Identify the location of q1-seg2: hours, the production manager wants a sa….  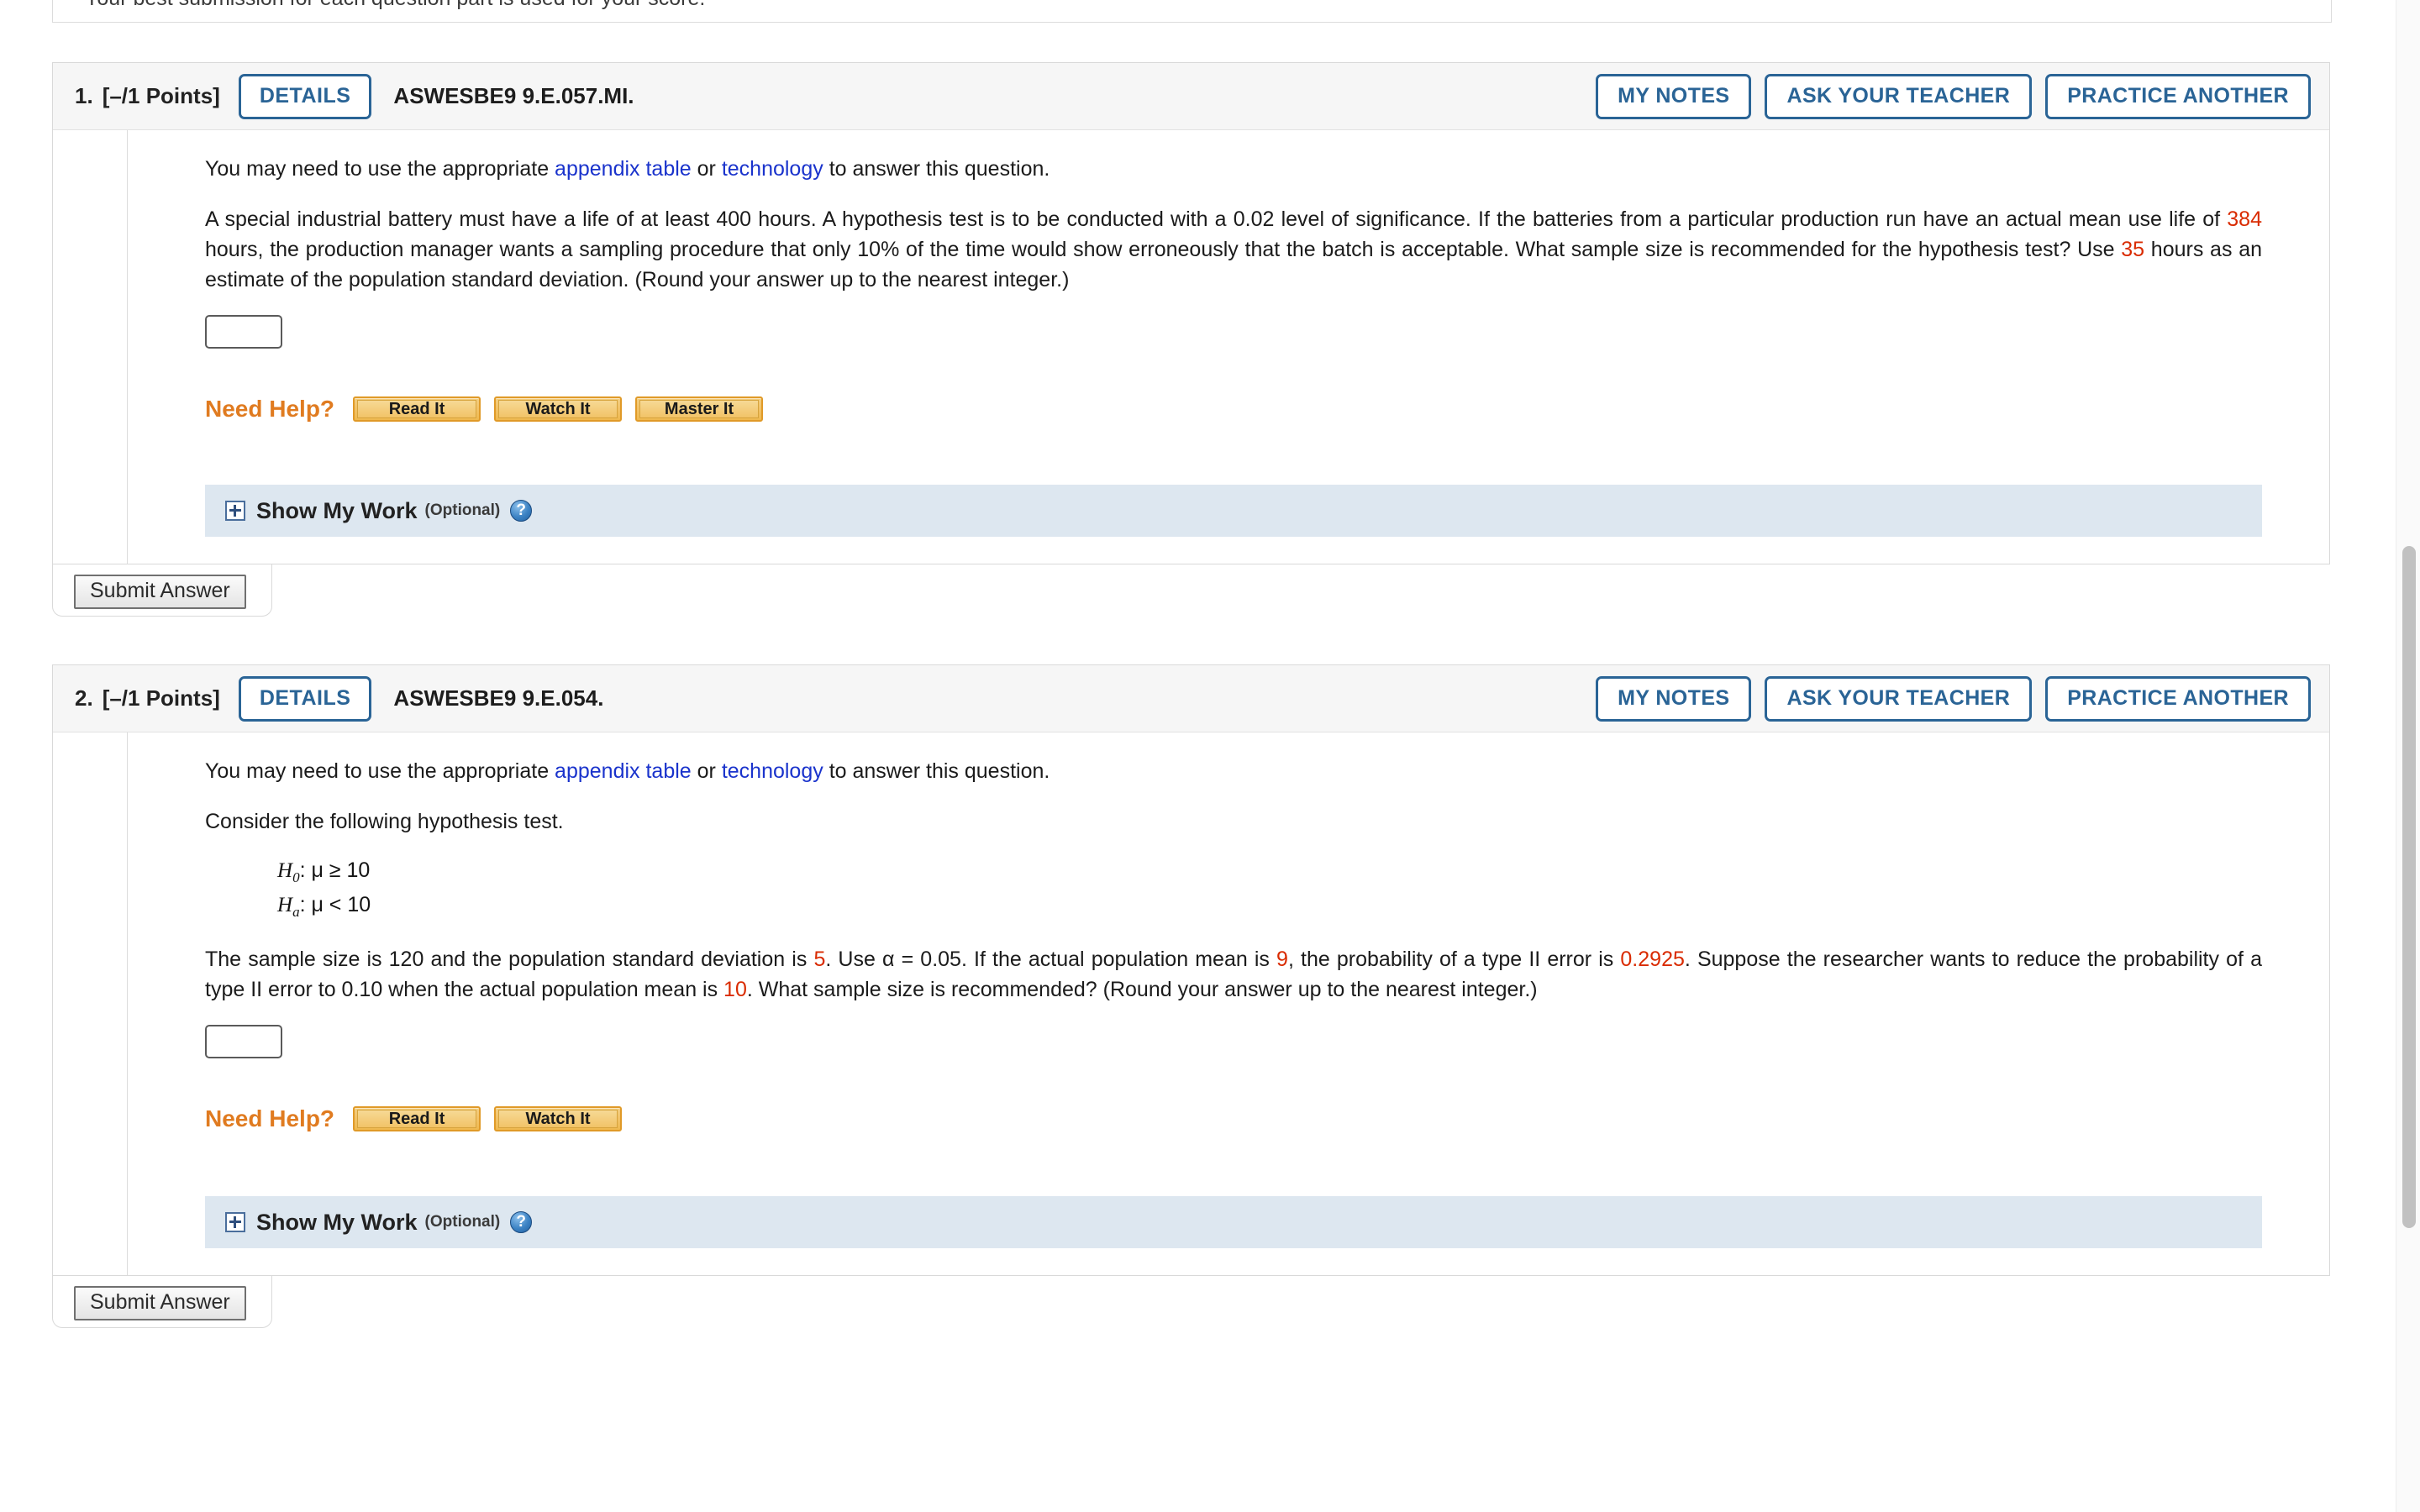
(1164, 249).